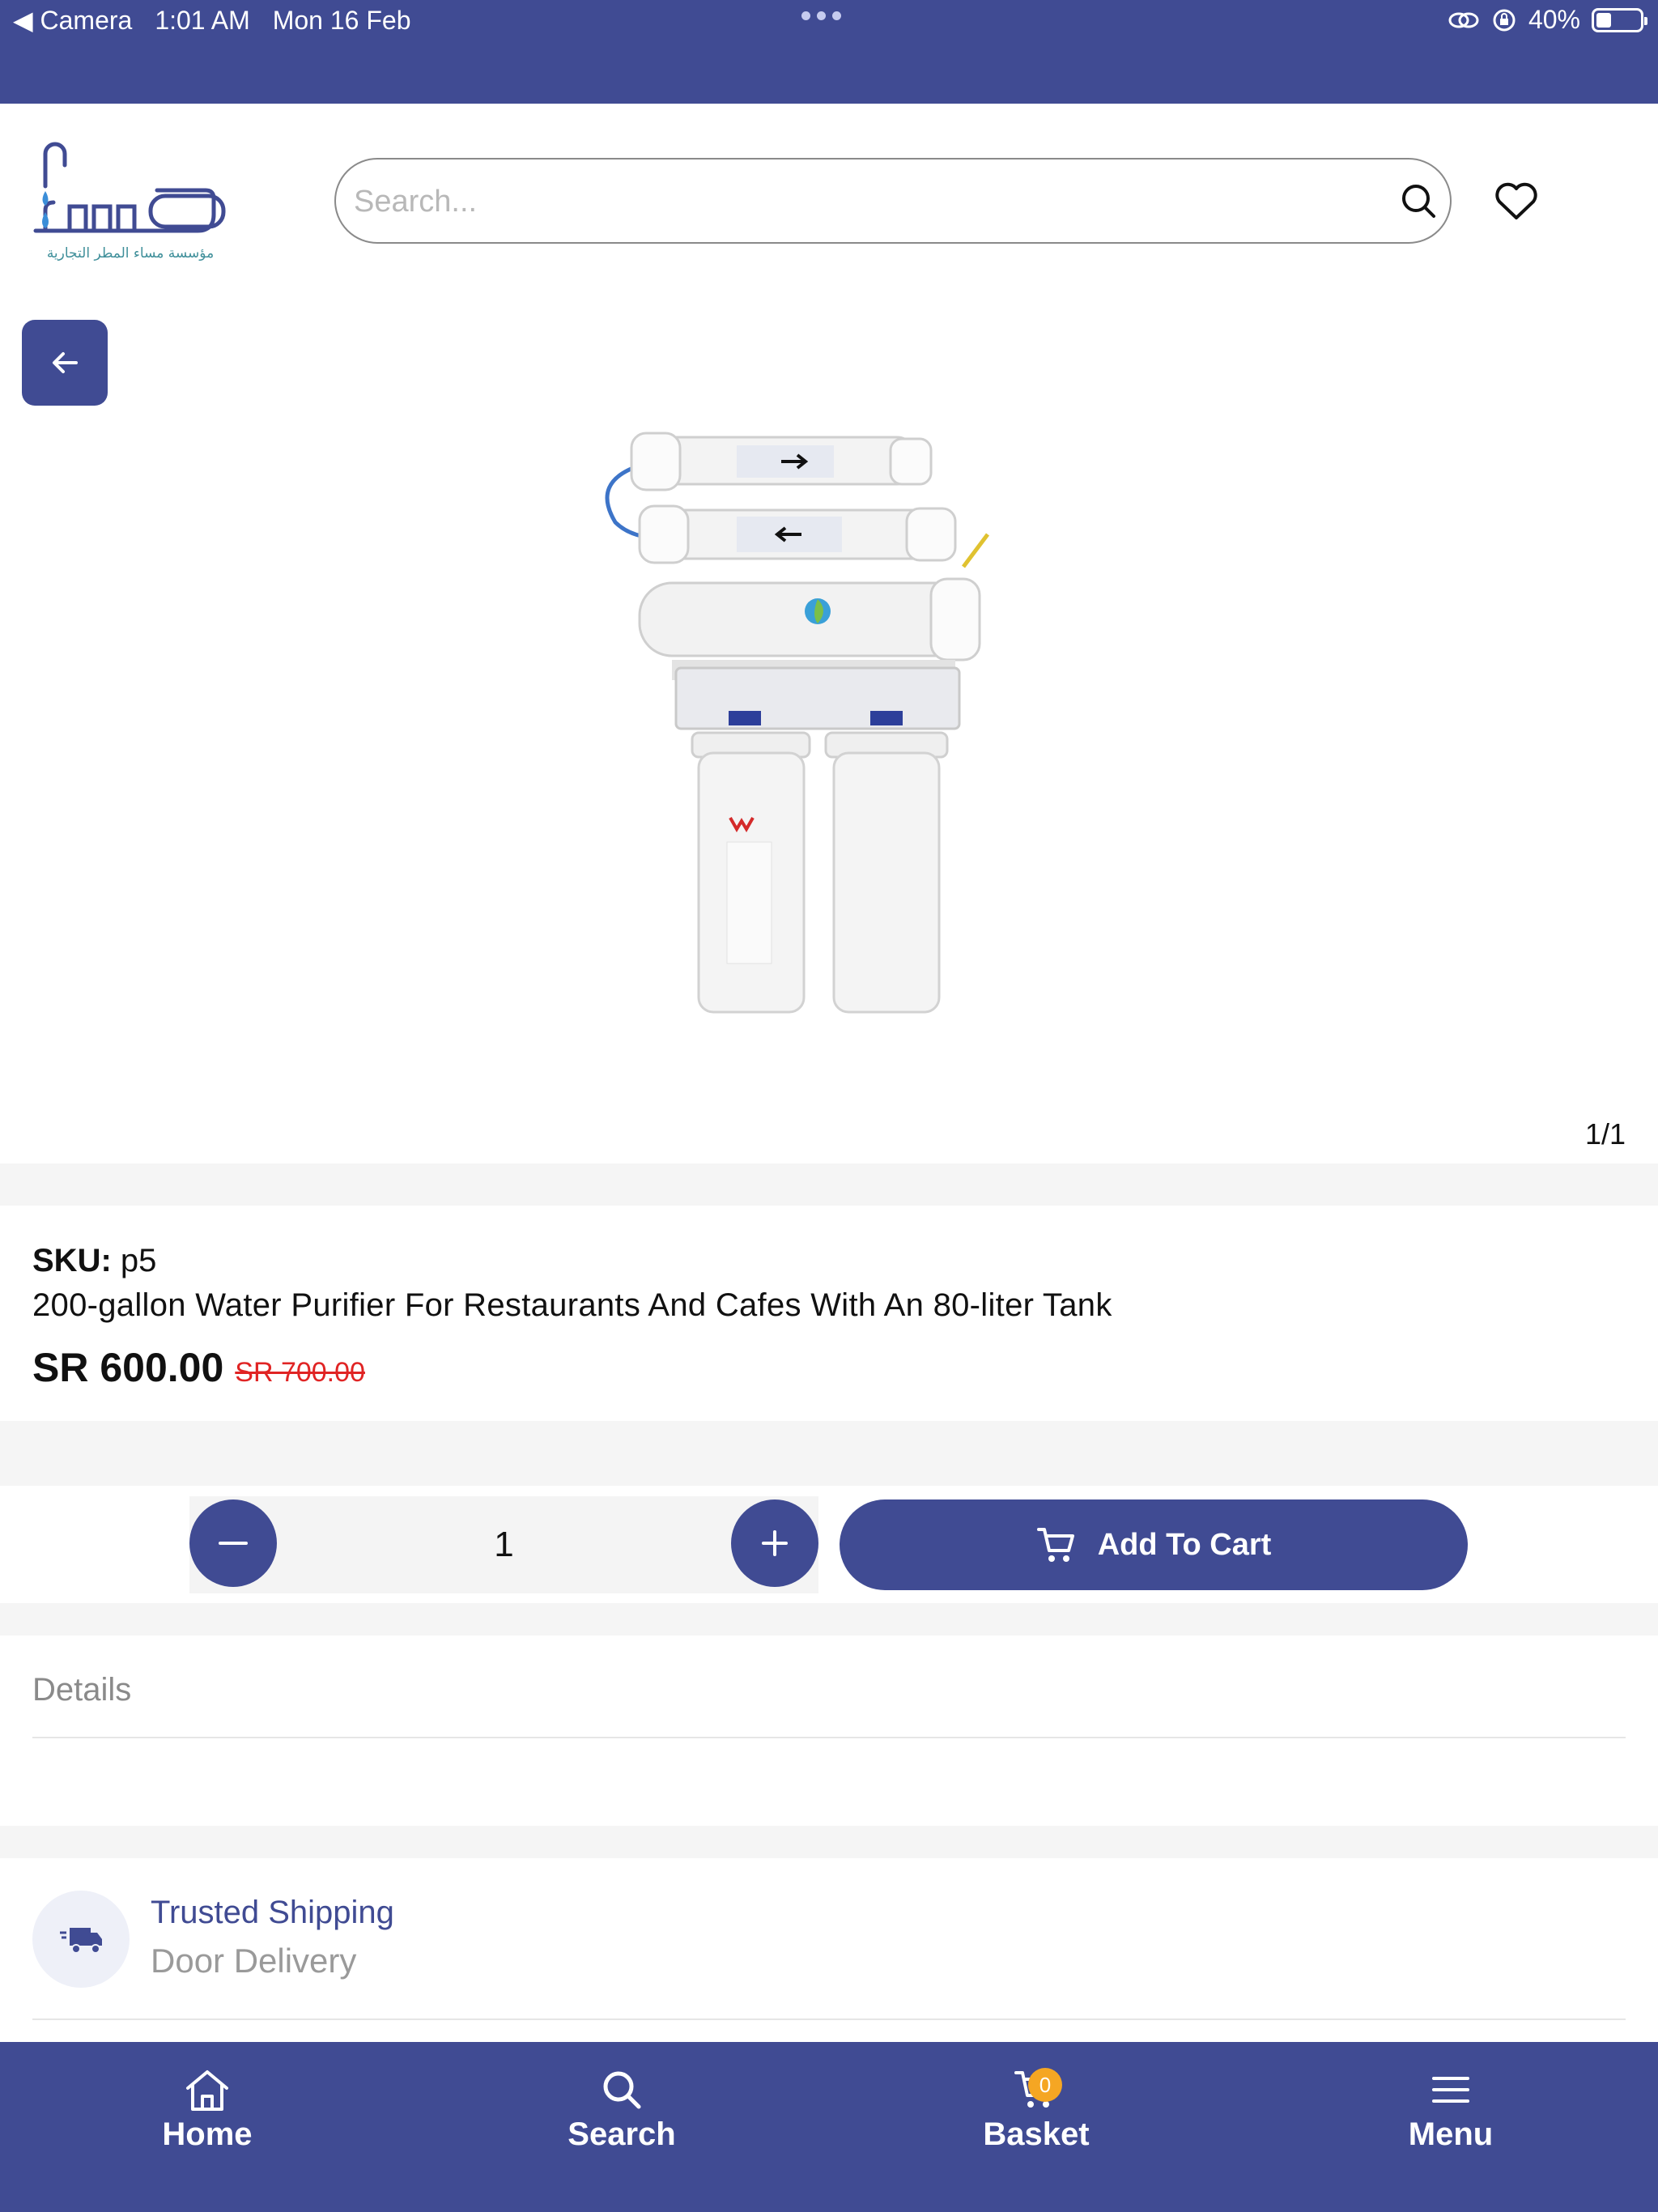 Image resolution: width=1658 pixels, height=2212 pixels. Describe the element at coordinates (207, 2090) in the screenshot. I see `home-icon` at that location.